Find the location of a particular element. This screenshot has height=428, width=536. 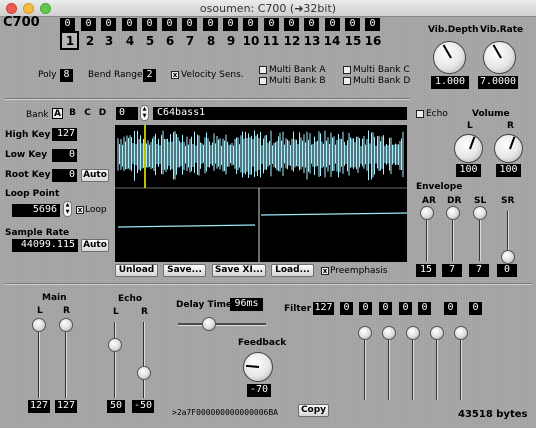

copy-button: Copy is located at coordinates (313, 410).